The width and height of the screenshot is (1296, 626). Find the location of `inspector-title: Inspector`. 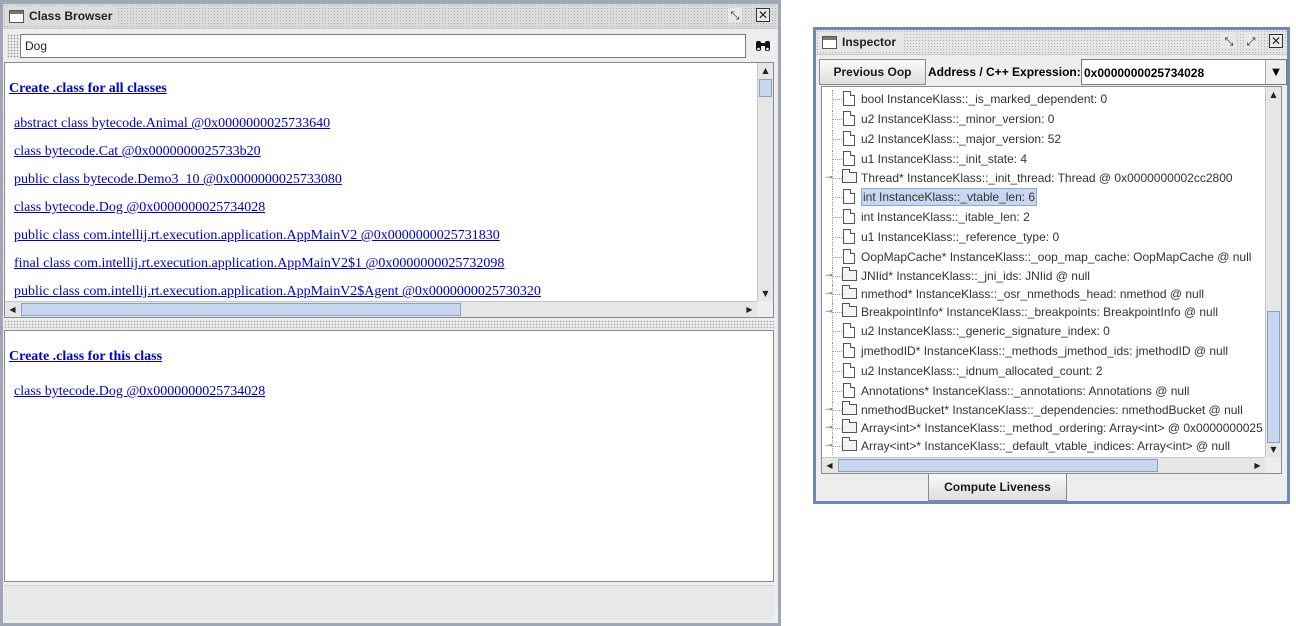

inspector-title: Inspector is located at coordinates (869, 42).